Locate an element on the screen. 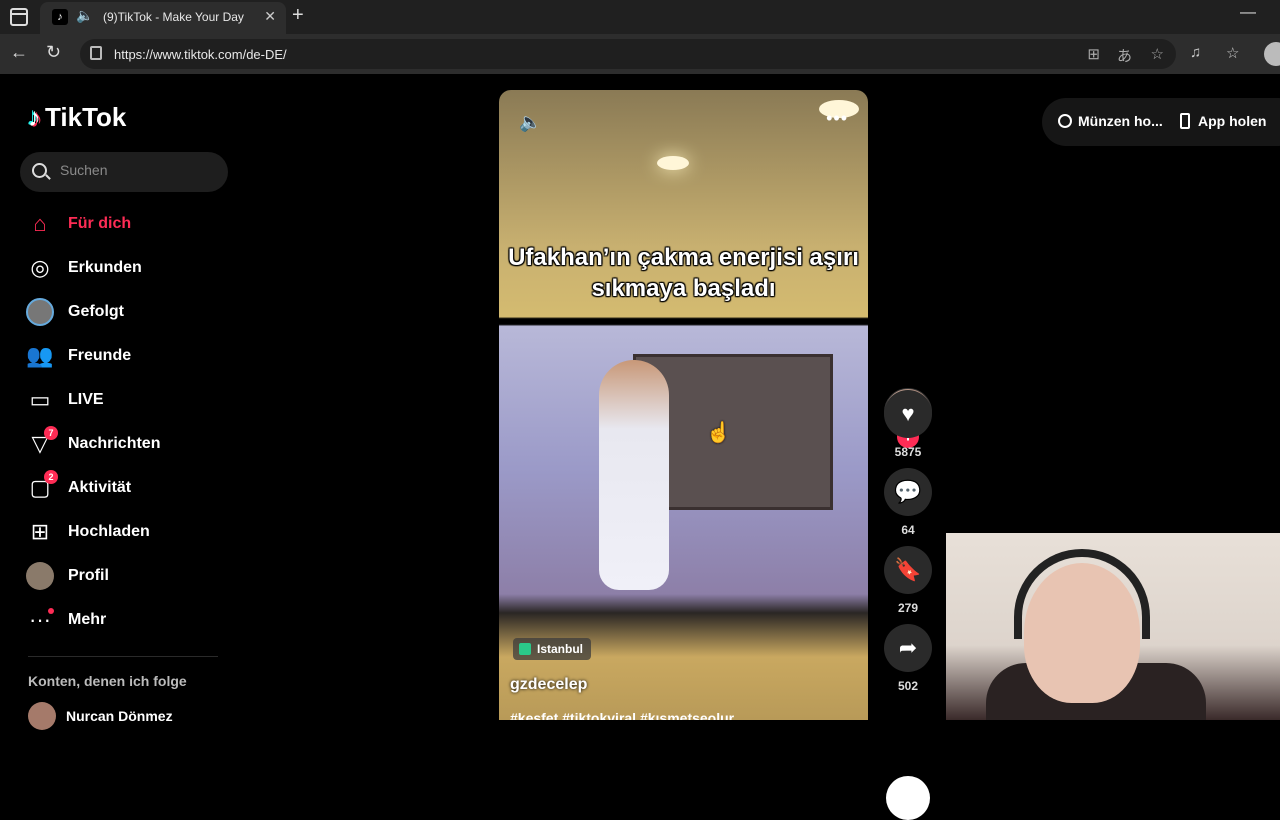  mouse-cursor-icon: ☝ is located at coordinates (718, 433).